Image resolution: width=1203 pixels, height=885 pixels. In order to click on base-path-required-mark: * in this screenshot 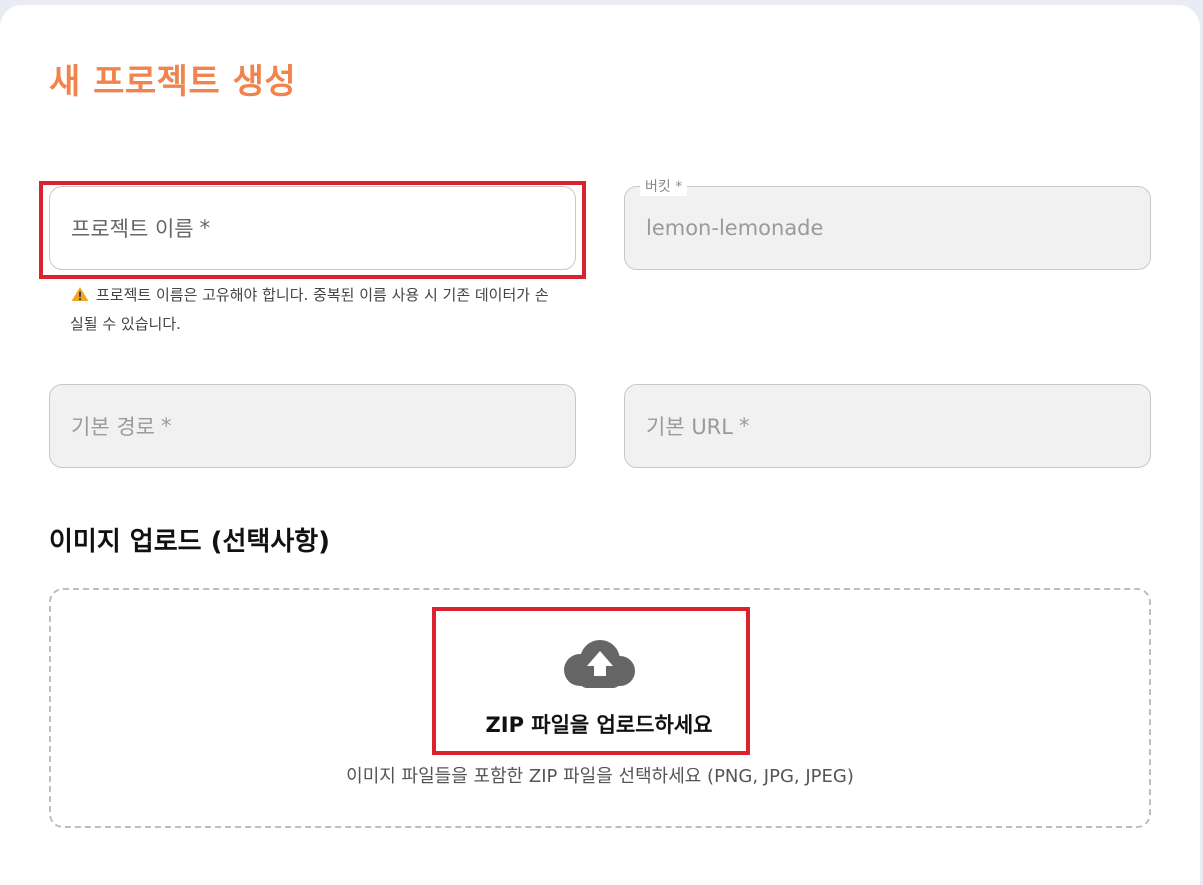, I will do `click(166, 426)`.